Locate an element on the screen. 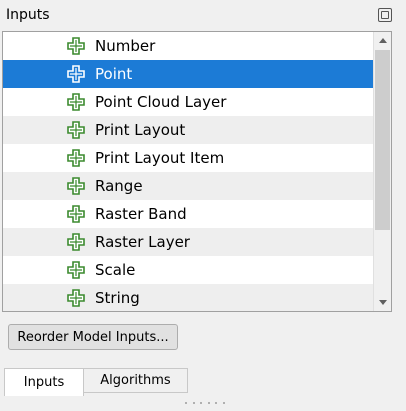  scroll-down-arrow-icon is located at coordinates (382, 302).